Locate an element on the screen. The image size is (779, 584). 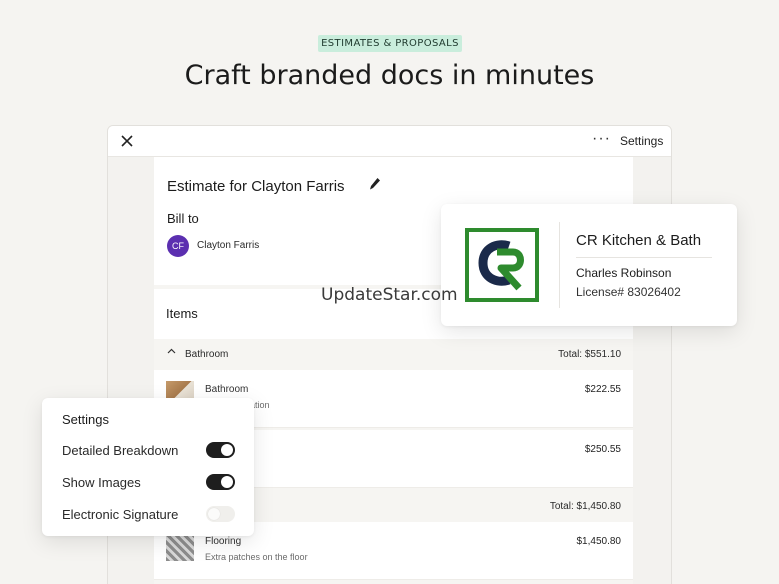
item-name: Bathroom is located at coordinates (227, 389).